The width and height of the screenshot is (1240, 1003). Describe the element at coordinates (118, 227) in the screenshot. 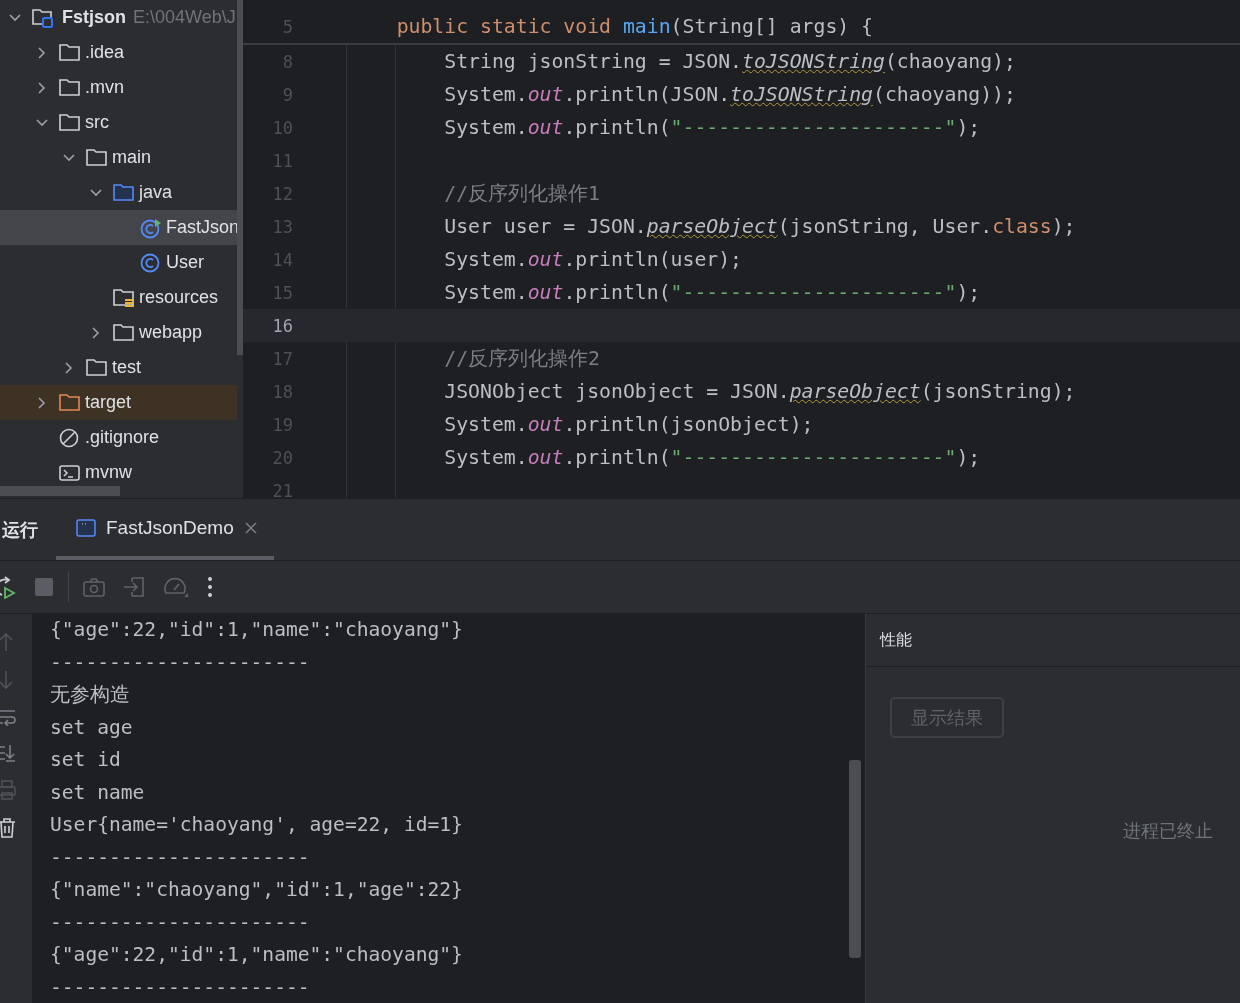

I see `tree-item: FastJson` at that location.